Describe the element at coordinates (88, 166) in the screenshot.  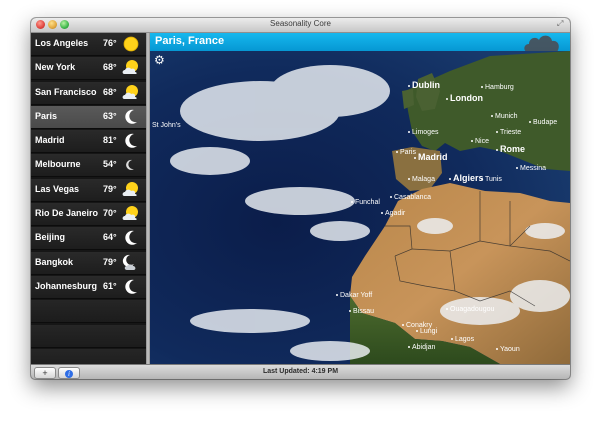
I see `sidebar-item-melbourne: Melbourne 54°` at that location.